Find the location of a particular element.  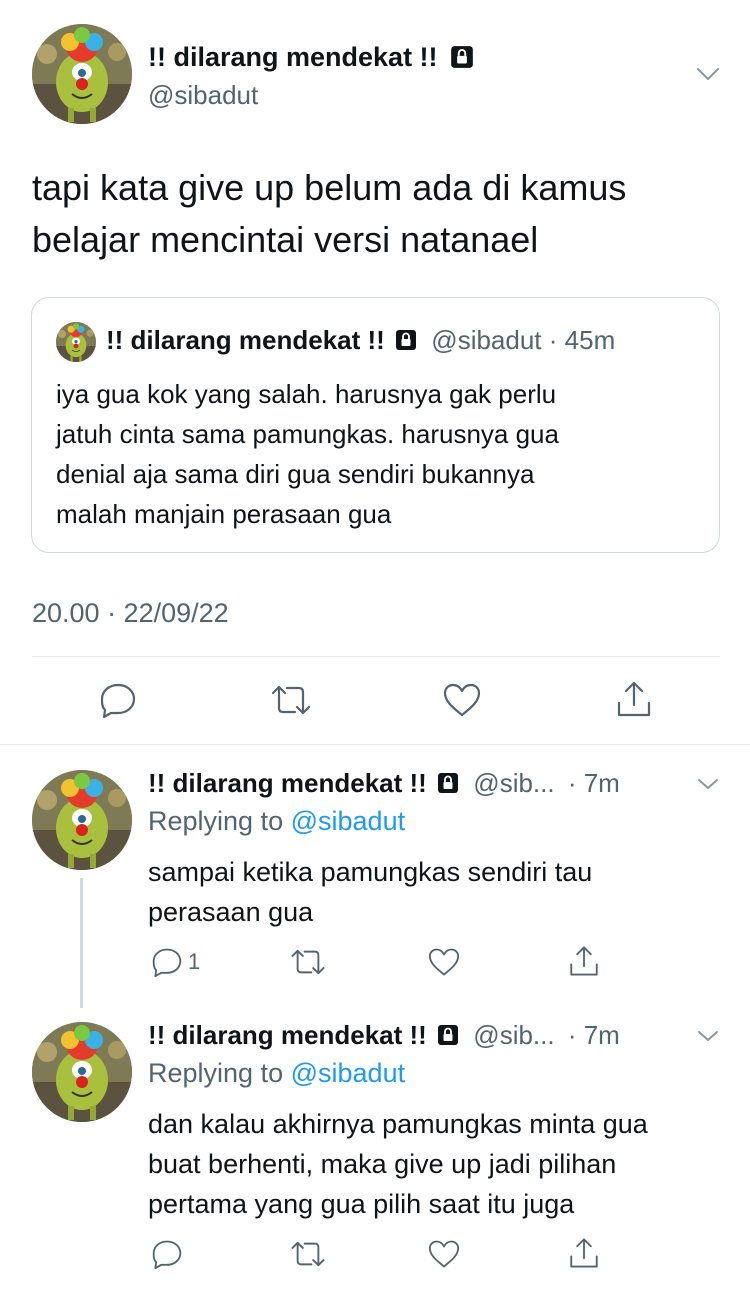

quoted-display-name: !! dilarang mendekat !! is located at coordinates (245, 340).